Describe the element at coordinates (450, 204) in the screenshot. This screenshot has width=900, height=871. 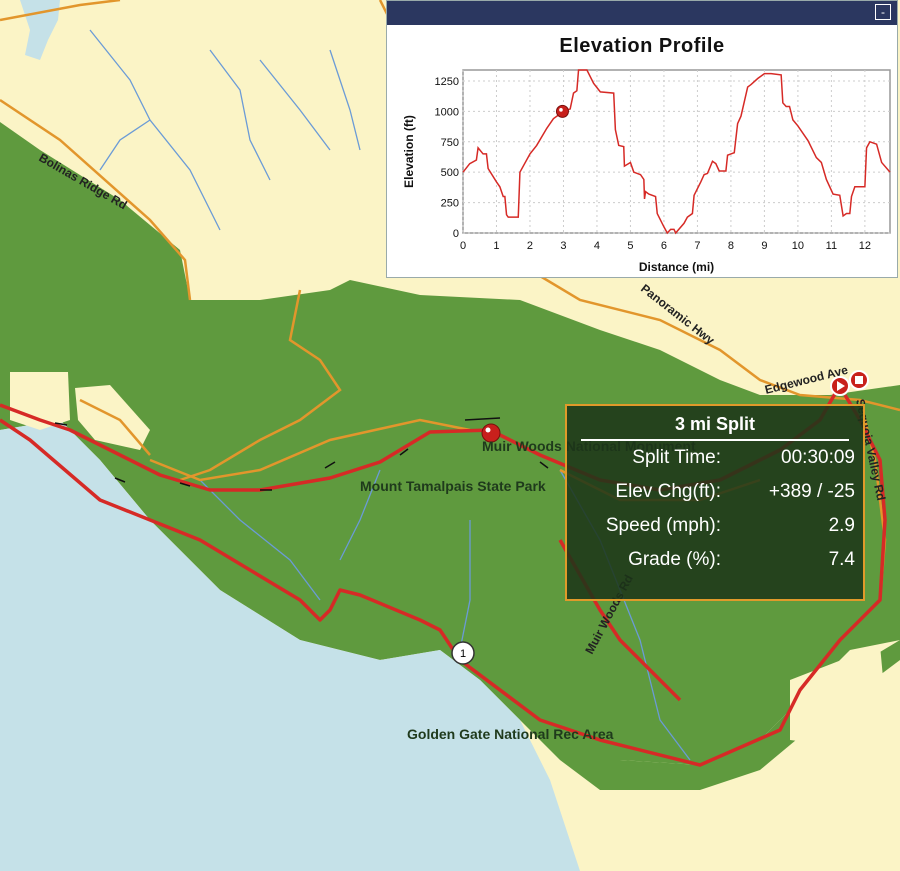
I see `y-tick-label: 250` at that location.